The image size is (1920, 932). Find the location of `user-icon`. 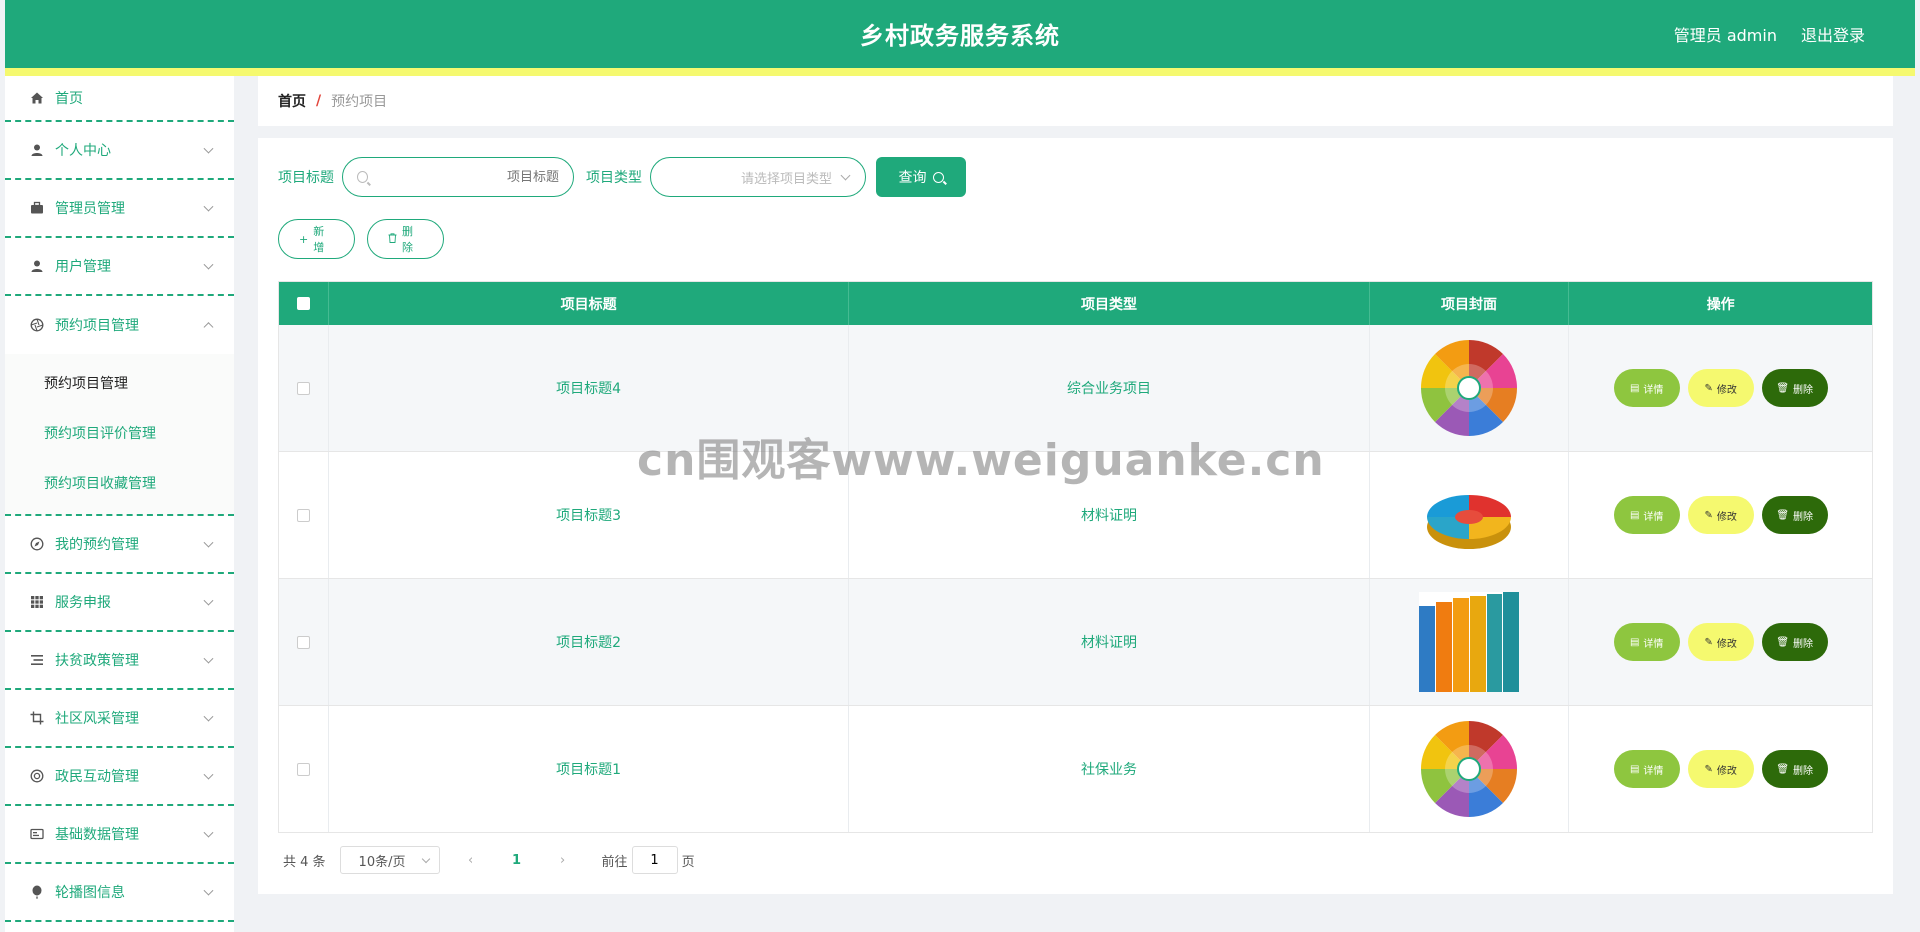

user-icon is located at coordinates (37, 266).